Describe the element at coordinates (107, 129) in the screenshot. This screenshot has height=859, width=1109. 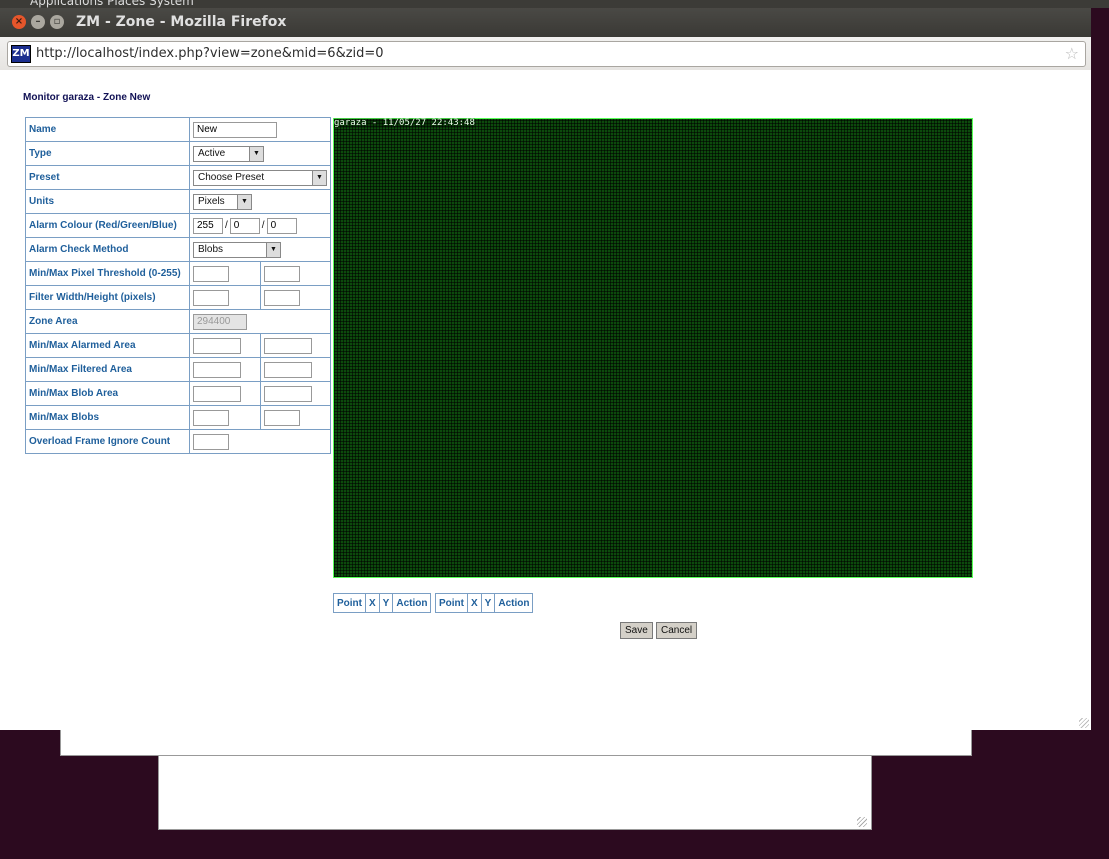
I see `name-label: Name` at that location.